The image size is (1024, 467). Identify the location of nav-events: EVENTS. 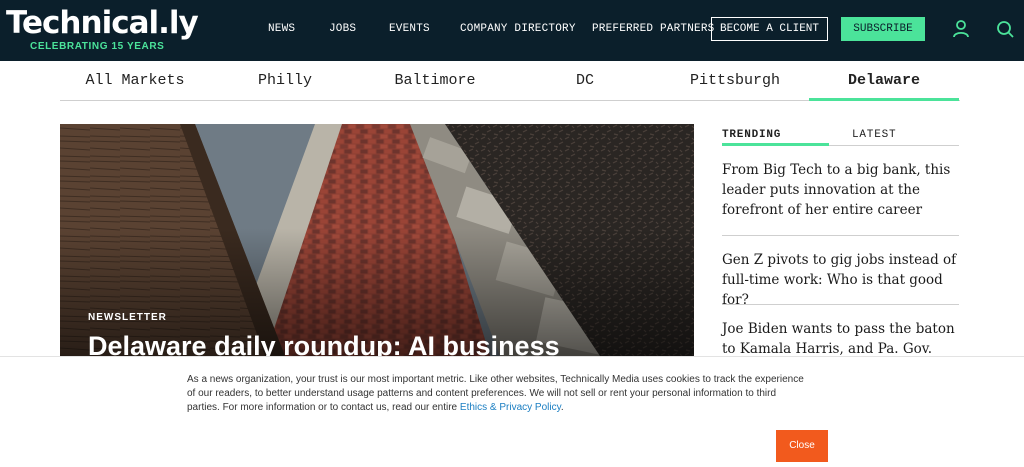
(409, 30).